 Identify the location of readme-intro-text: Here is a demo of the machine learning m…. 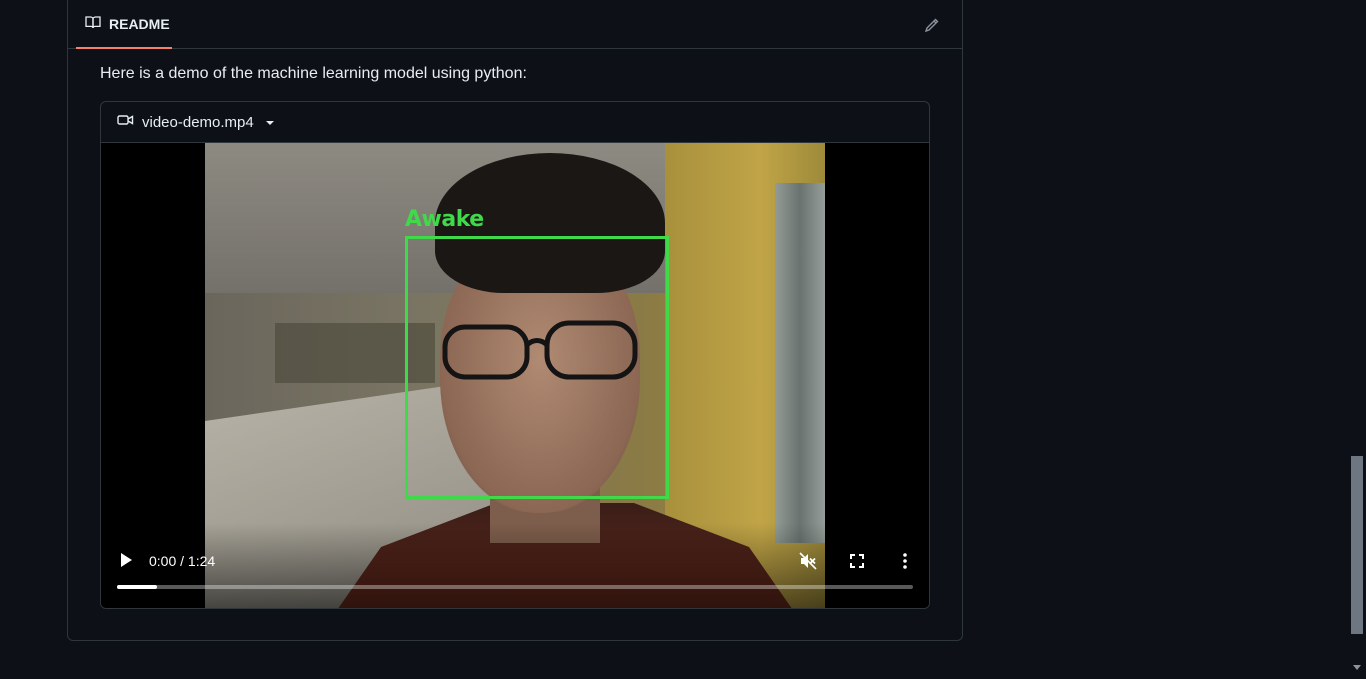
(313, 73).